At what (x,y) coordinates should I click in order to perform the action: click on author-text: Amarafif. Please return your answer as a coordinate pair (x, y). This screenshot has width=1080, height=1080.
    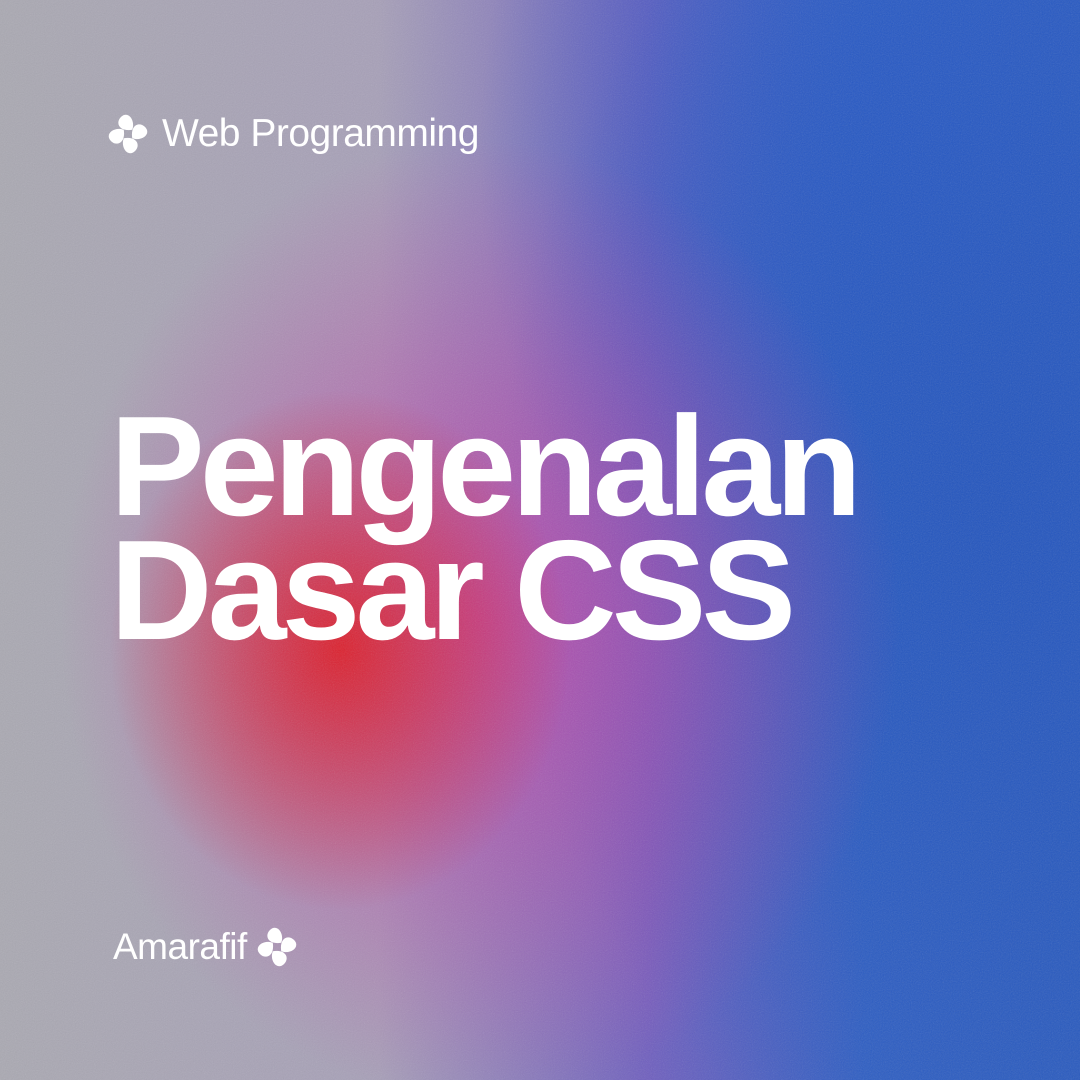
    Looking at the image, I should click on (180, 946).